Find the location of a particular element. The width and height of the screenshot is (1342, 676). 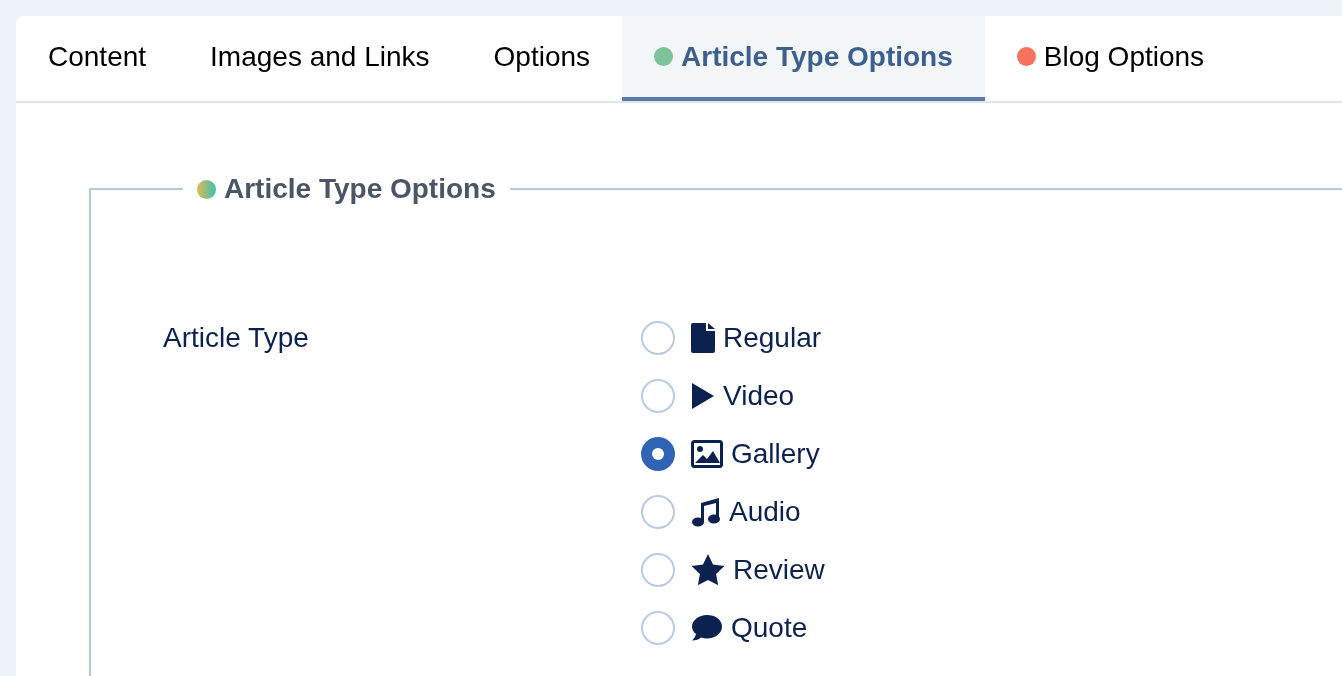

music-note-icon is located at coordinates (706, 512).